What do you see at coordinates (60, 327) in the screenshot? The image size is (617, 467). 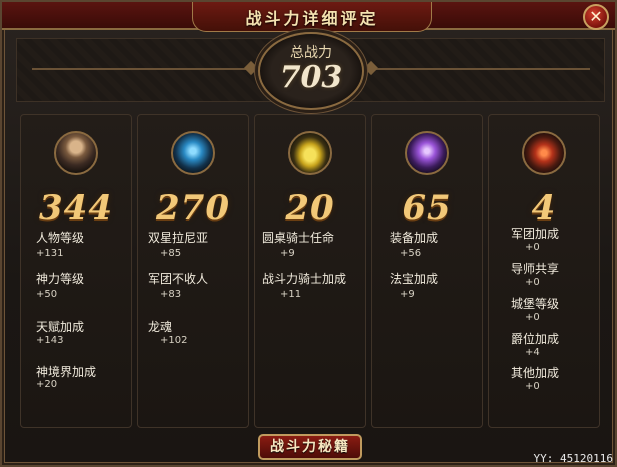 I see `stat-label: 天赋加成` at bounding box center [60, 327].